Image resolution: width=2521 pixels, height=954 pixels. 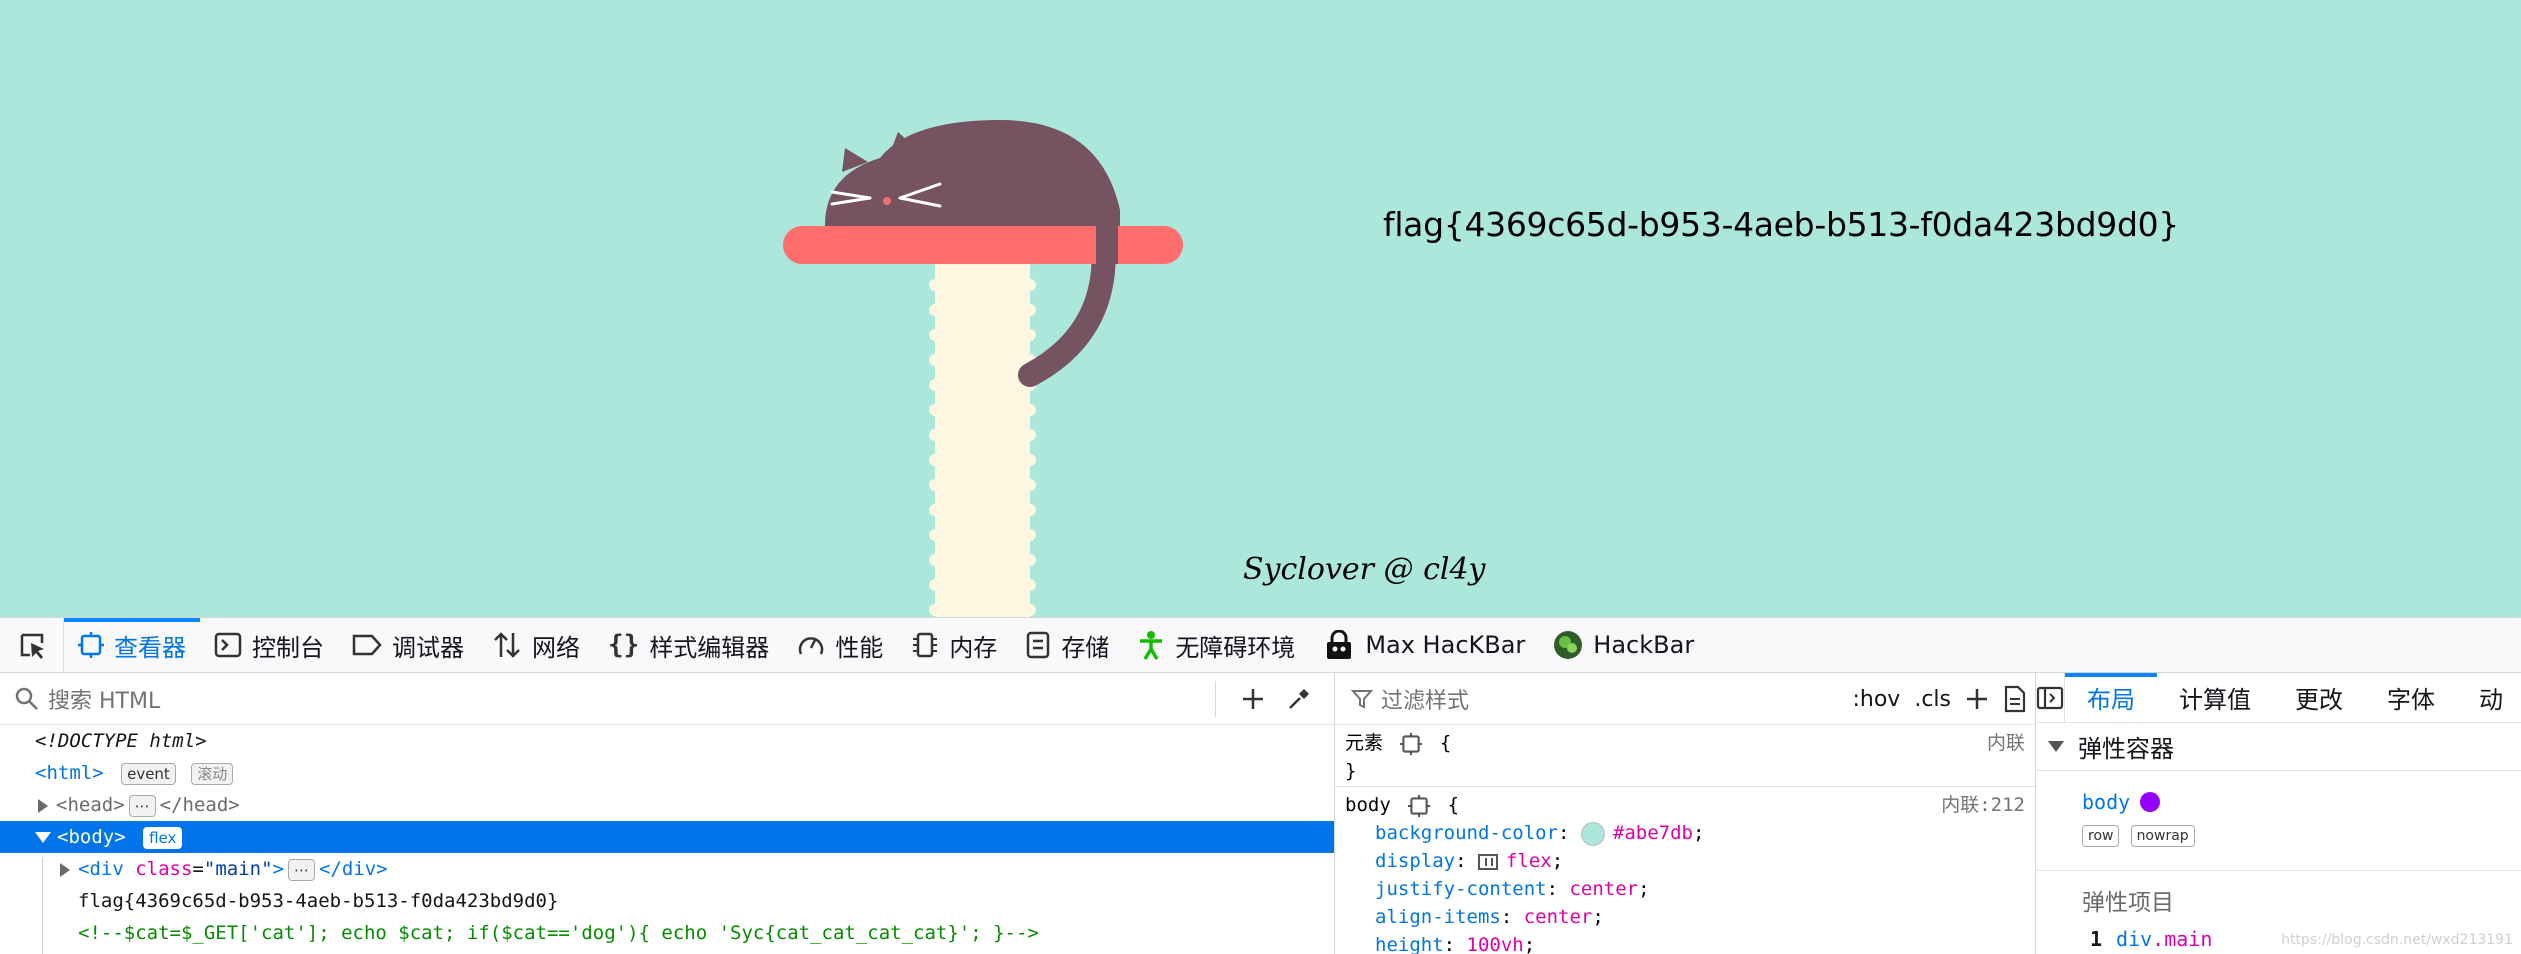 I want to click on toggle-pane-icon, so click(x=2050, y=697).